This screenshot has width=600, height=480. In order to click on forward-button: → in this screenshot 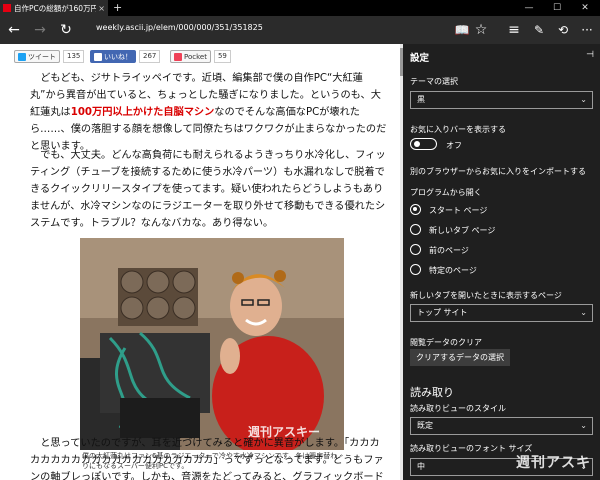, I will do `click(40, 30)`.